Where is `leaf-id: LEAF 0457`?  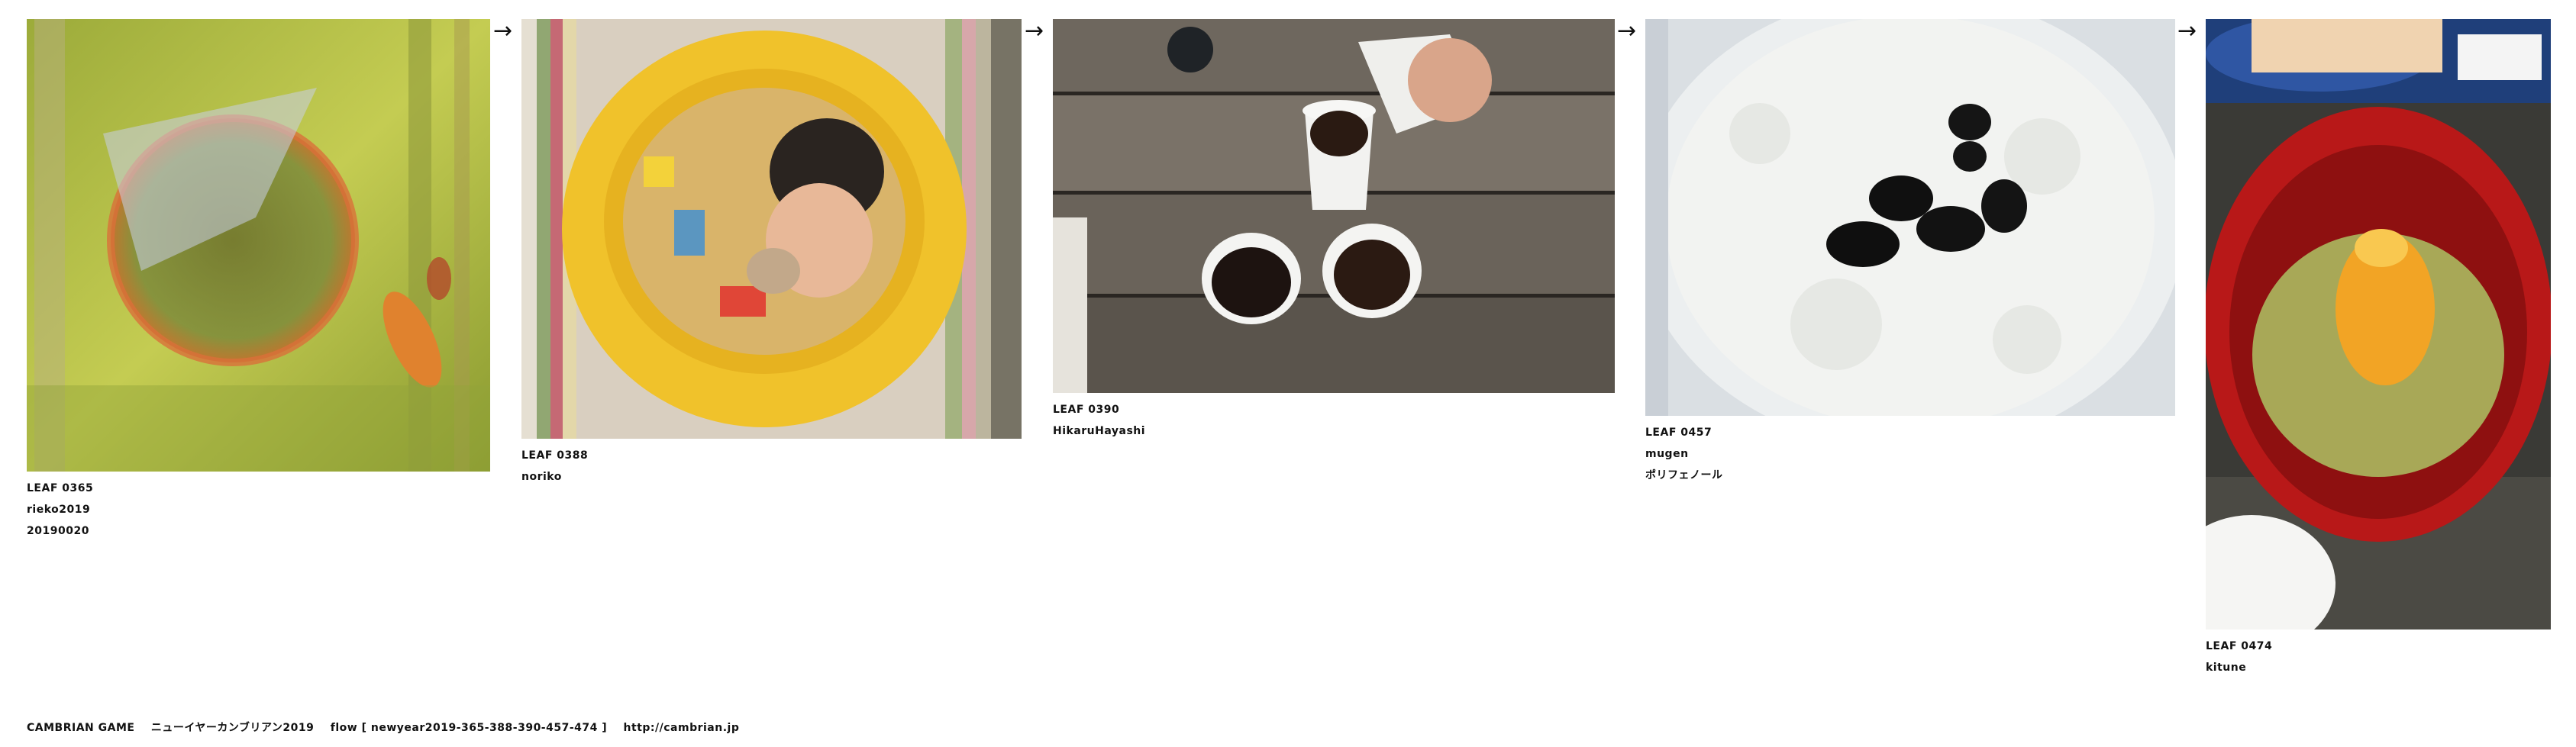
leaf-id: LEAF 0457 is located at coordinates (1910, 432).